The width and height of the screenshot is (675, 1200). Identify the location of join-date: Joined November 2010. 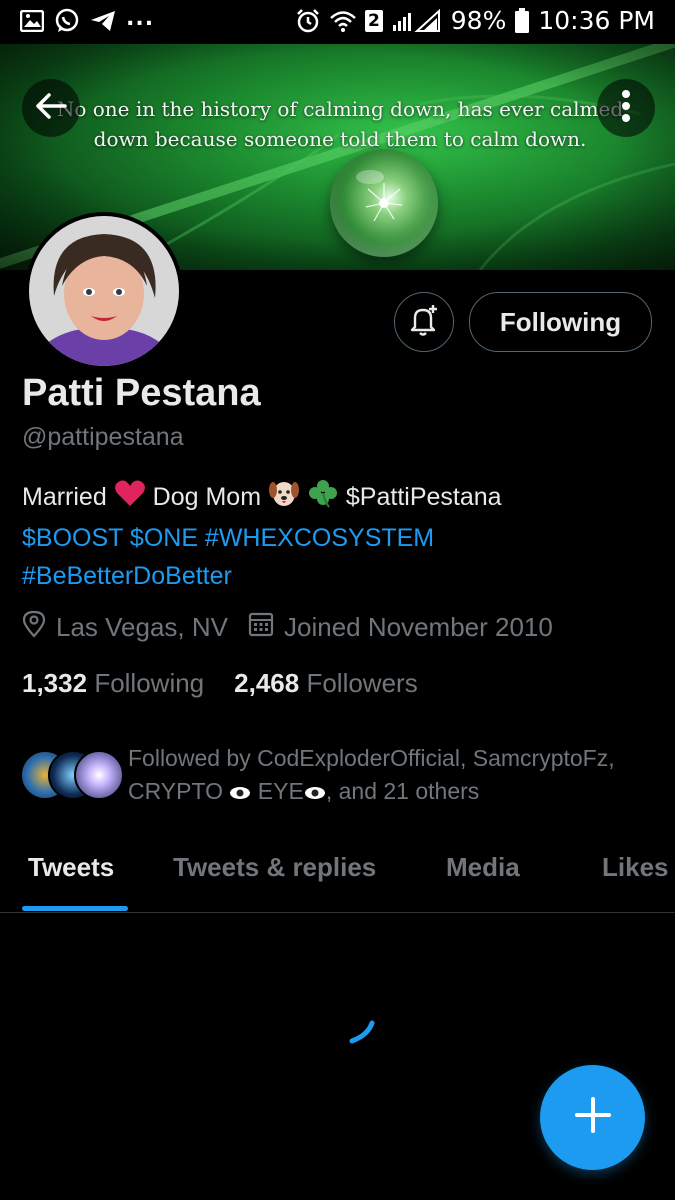
(400, 627).